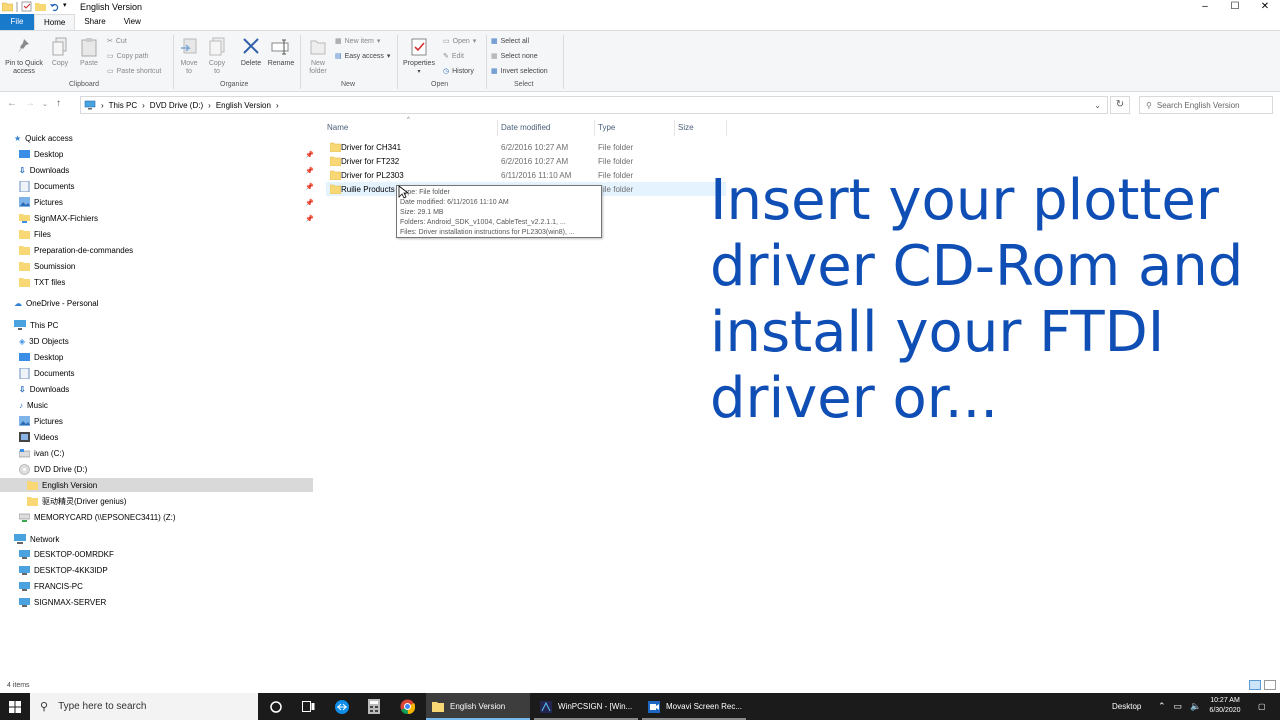 This screenshot has width=1280, height=720. What do you see at coordinates (308, 706) in the screenshot?
I see `task-view-button` at bounding box center [308, 706].